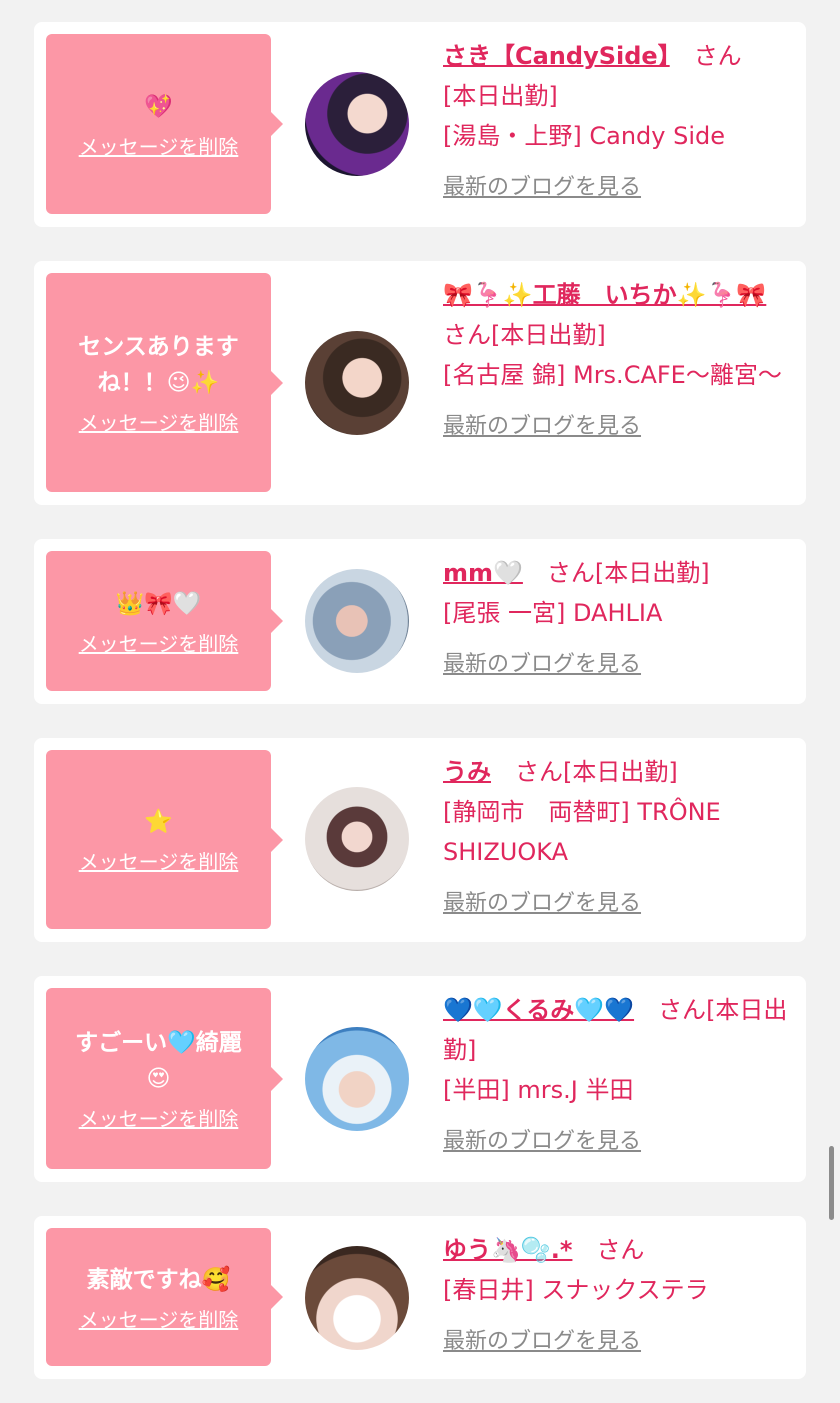 Image resolution: width=840 pixels, height=1403 pixels. What do you see at coordinates (584, 136) in the screenshot?
I see `shop-text: [湯島・上野] Candy Side` at bounding box center [584, 136].